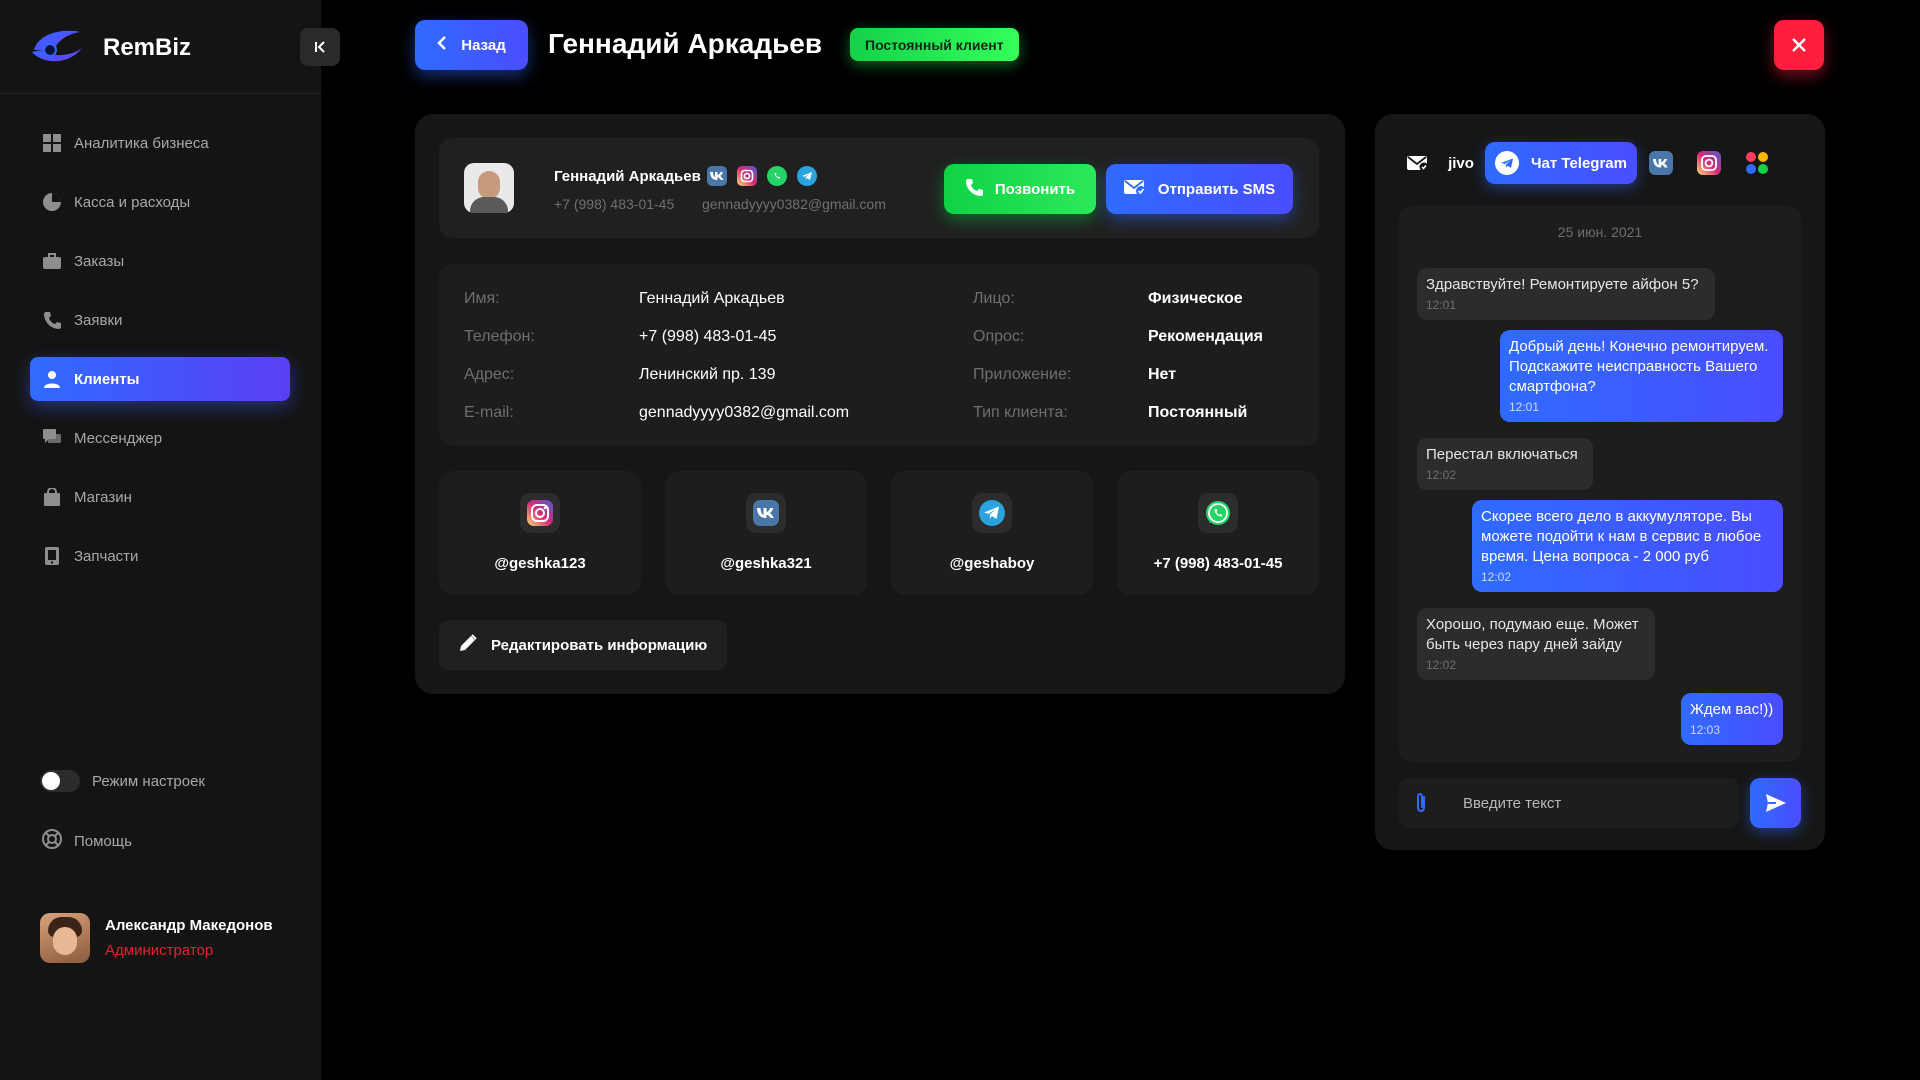 The image size is (1920, 1080). I want to click on message-text: Ждем вас!)), so click(1732, 709).